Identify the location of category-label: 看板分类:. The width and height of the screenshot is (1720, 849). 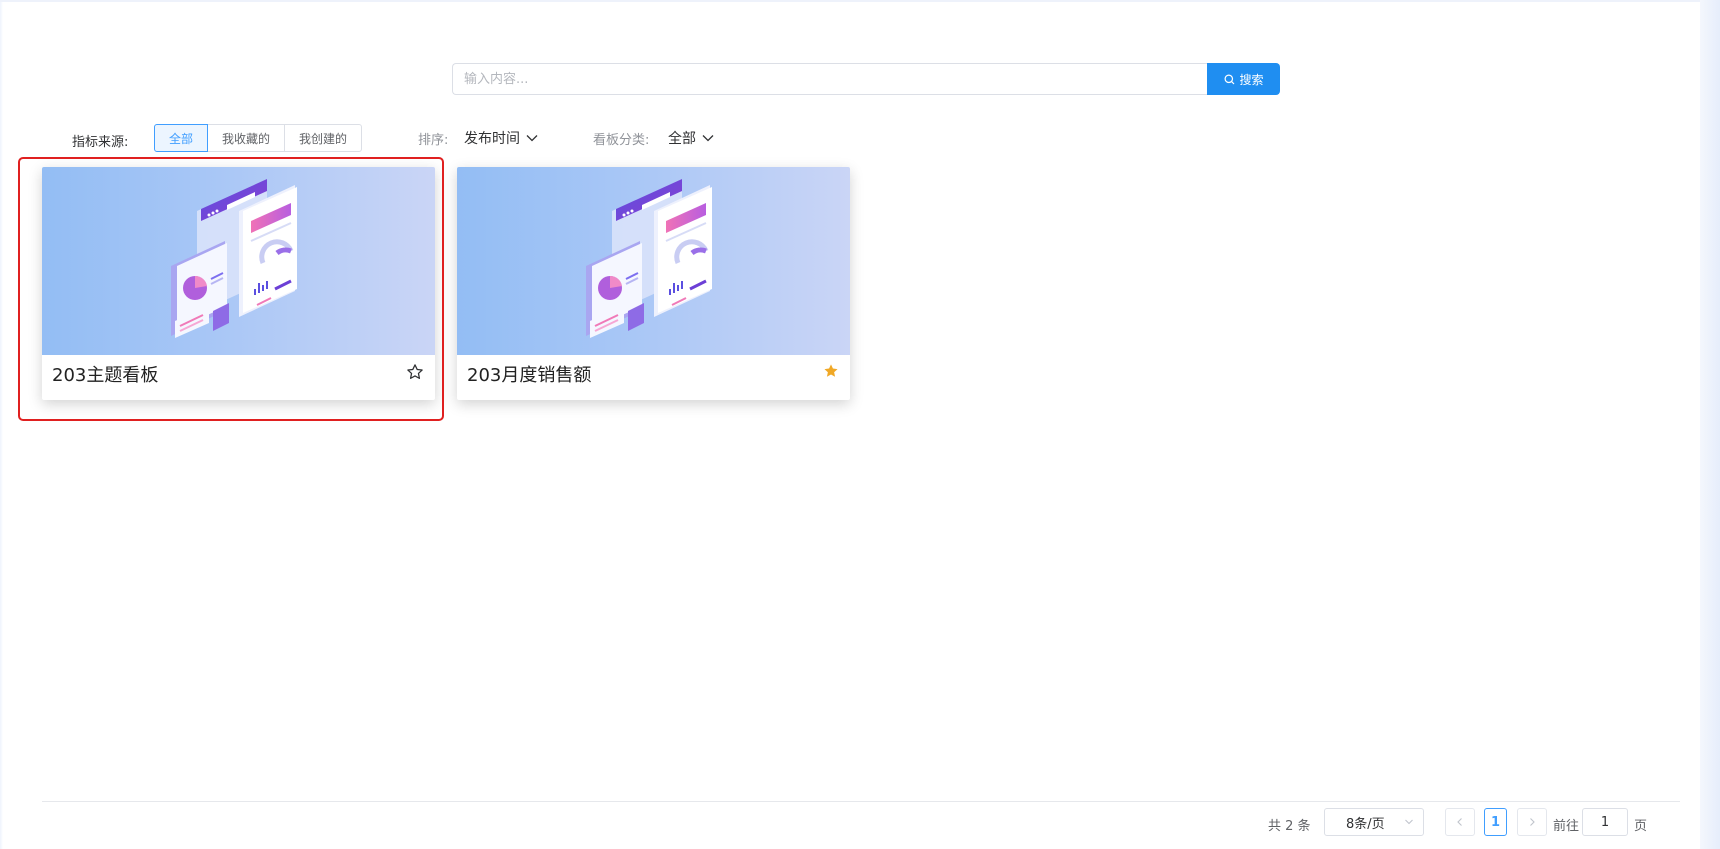
(621, 140).